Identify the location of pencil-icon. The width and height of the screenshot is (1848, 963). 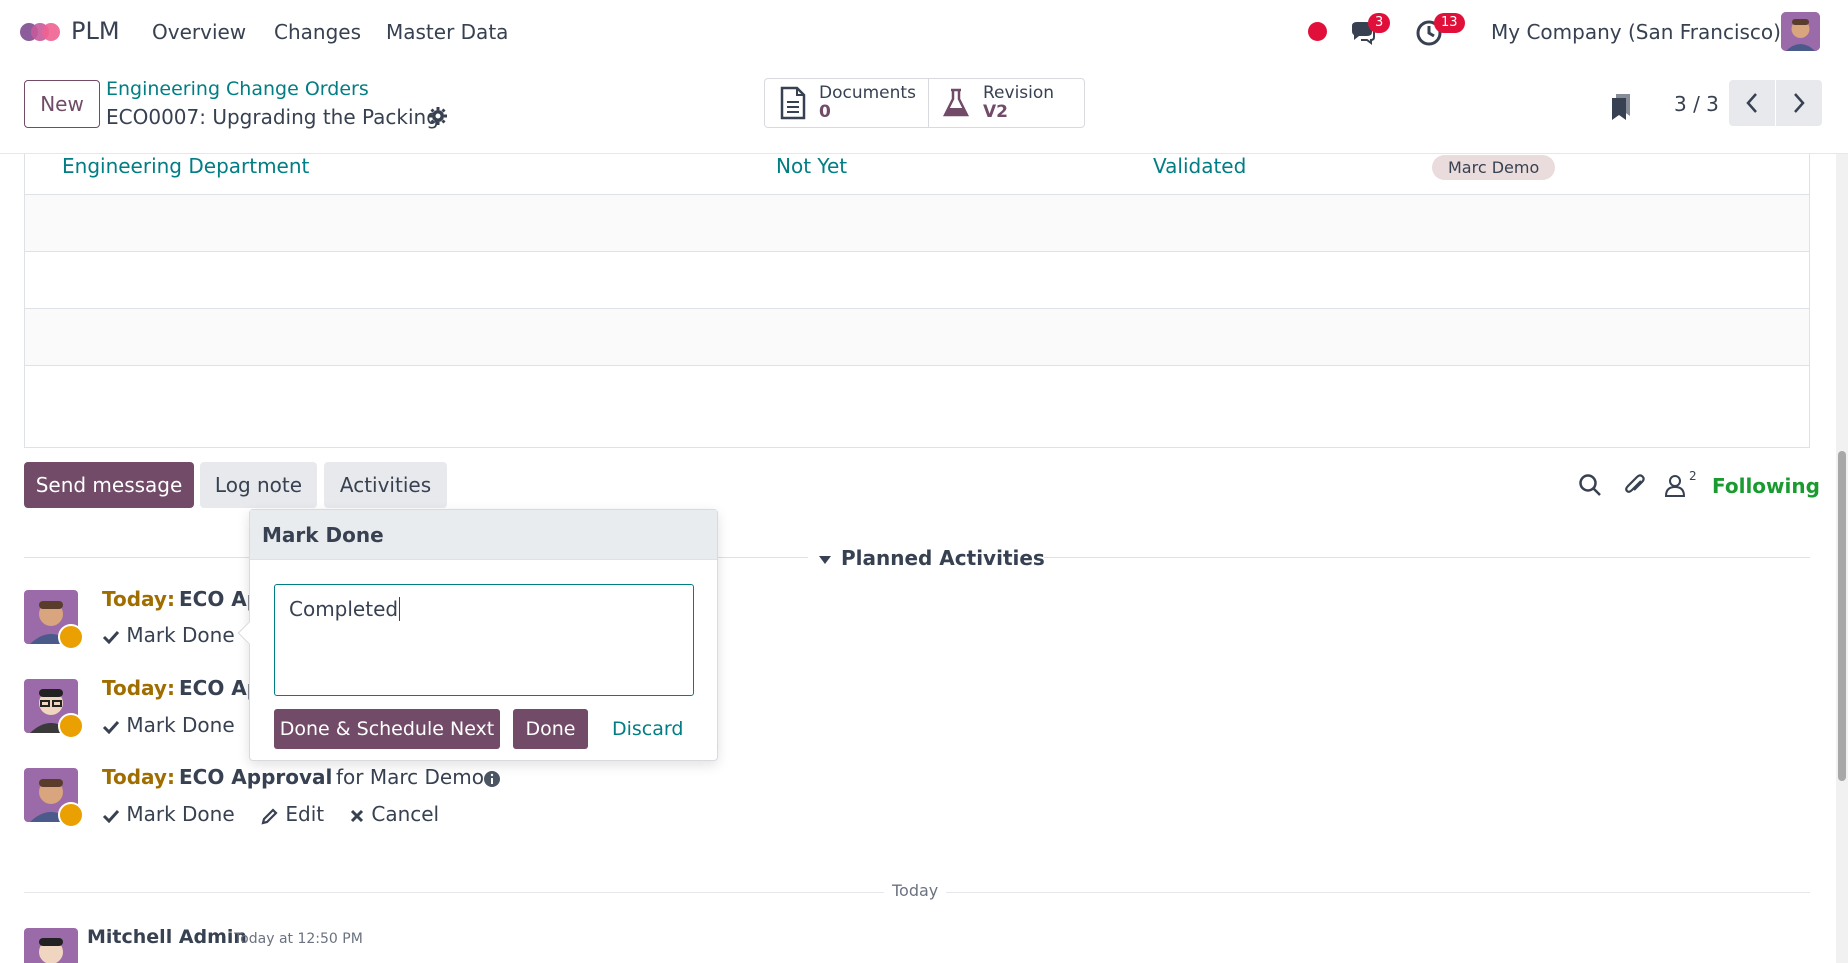
(269, 816).